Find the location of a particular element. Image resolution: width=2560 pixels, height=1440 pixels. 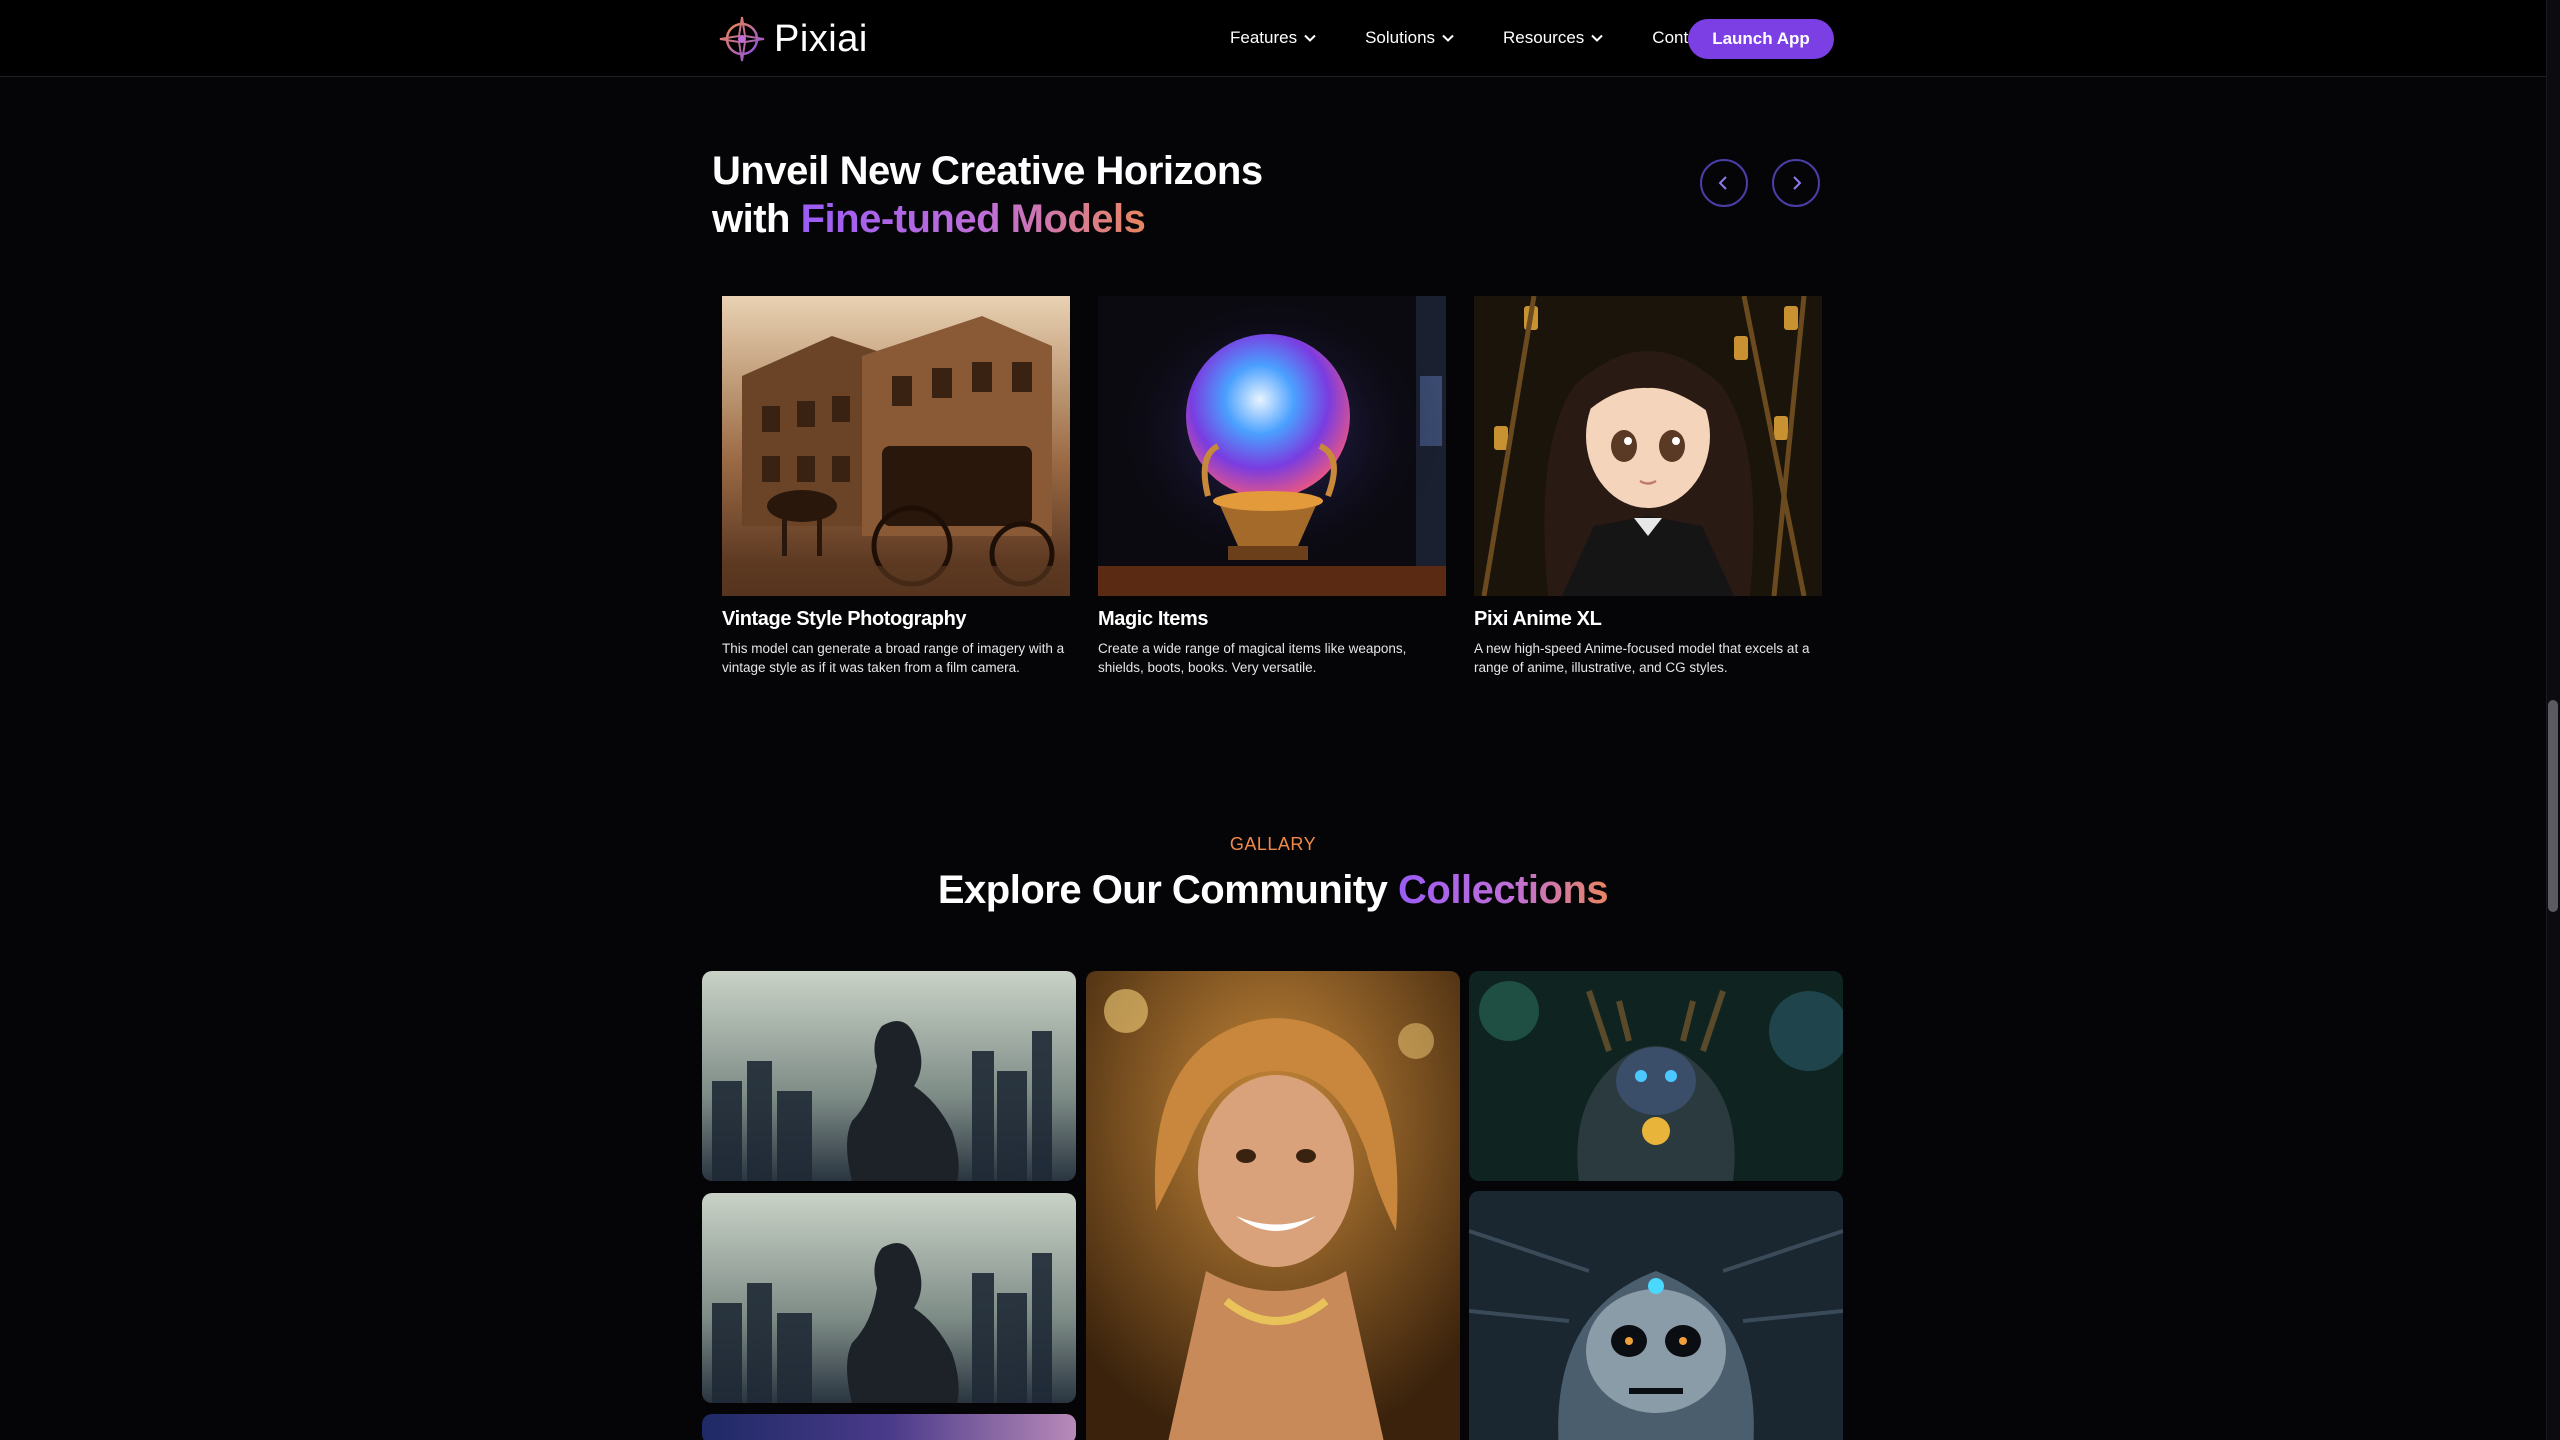

carousel-next-button is located at coordinates (1796, 183).